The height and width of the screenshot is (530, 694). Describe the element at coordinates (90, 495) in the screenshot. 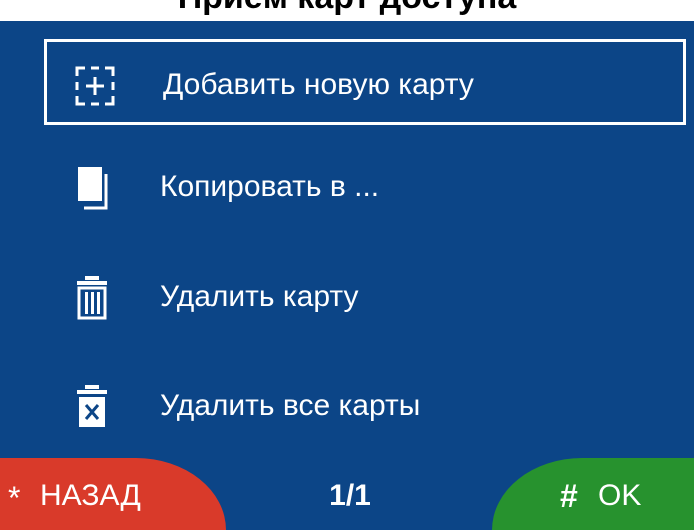

I see `back-button-label: НАЗАД` at that location.